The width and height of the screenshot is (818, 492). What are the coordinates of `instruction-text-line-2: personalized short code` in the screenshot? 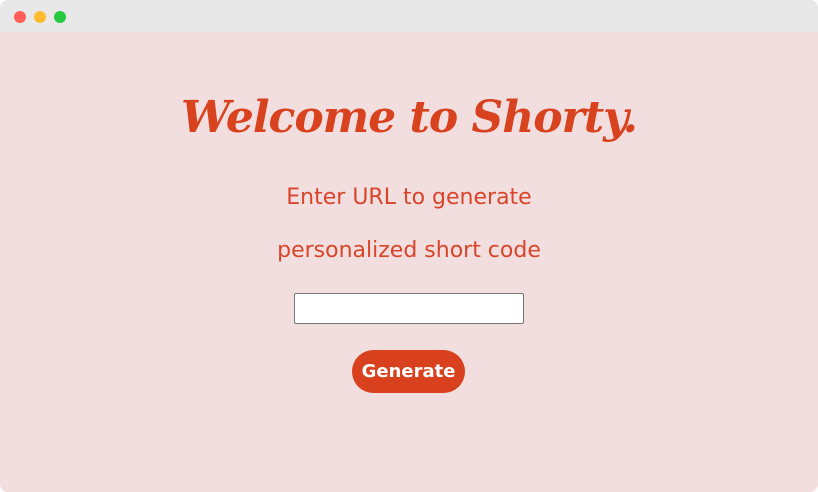 It's located at (409, 250).